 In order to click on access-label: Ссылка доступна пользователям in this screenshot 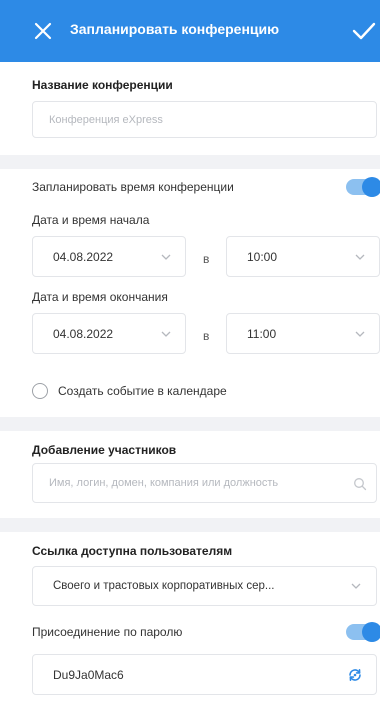, I will do `click(132, 551)`.